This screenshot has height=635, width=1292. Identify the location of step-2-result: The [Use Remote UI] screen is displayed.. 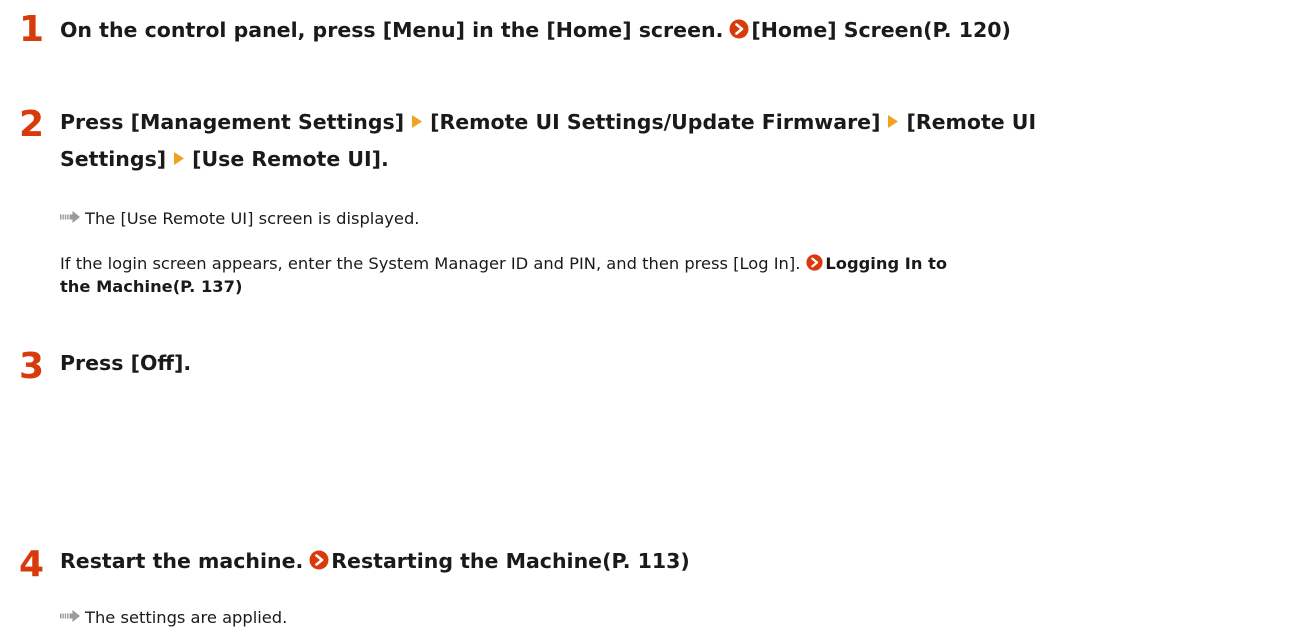
(239, 218).